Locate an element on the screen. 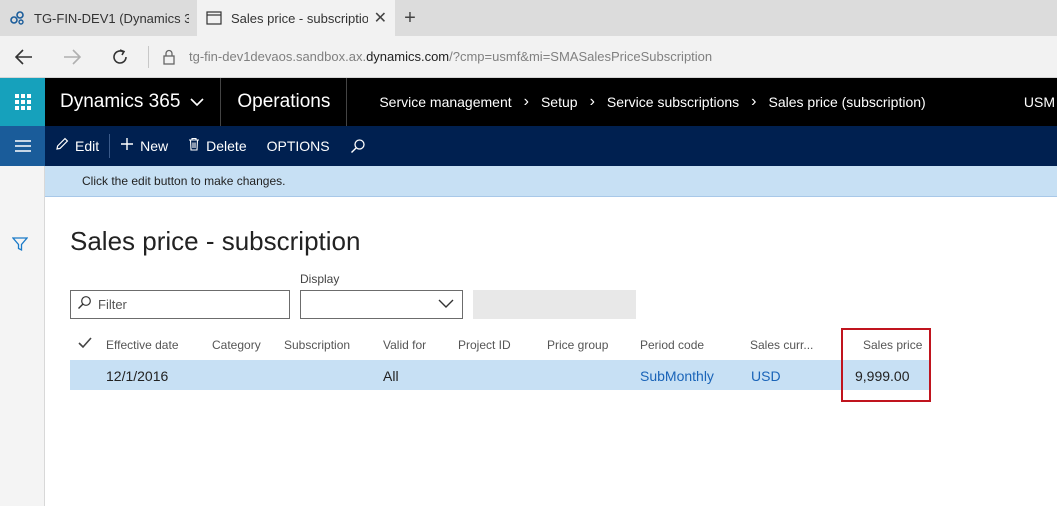 The width and height of the screenshot is (1057, 506). options-button: OPTIONS is located at coordinates (298, 146).